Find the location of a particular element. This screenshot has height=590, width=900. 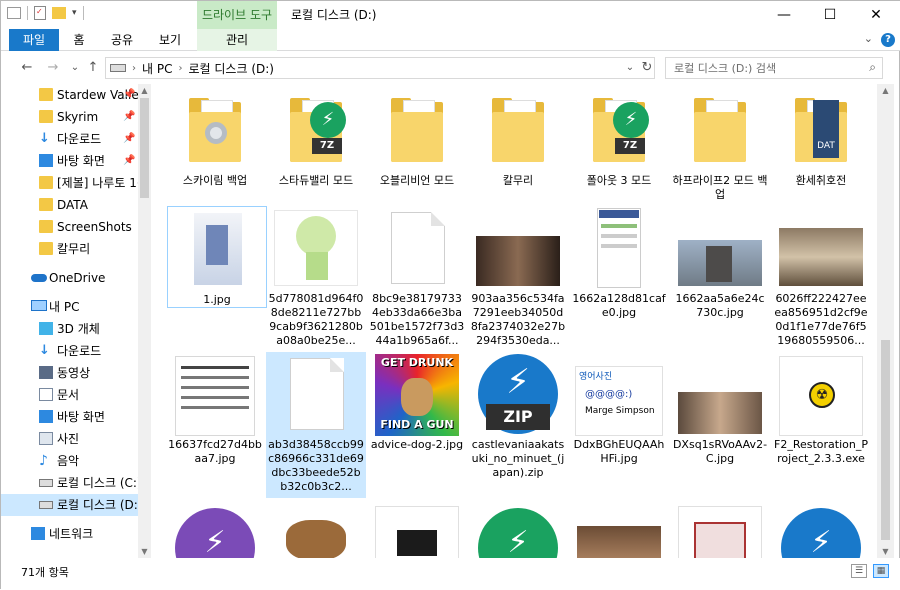

search-box: ⌕ is located at coordinates (774, 68).